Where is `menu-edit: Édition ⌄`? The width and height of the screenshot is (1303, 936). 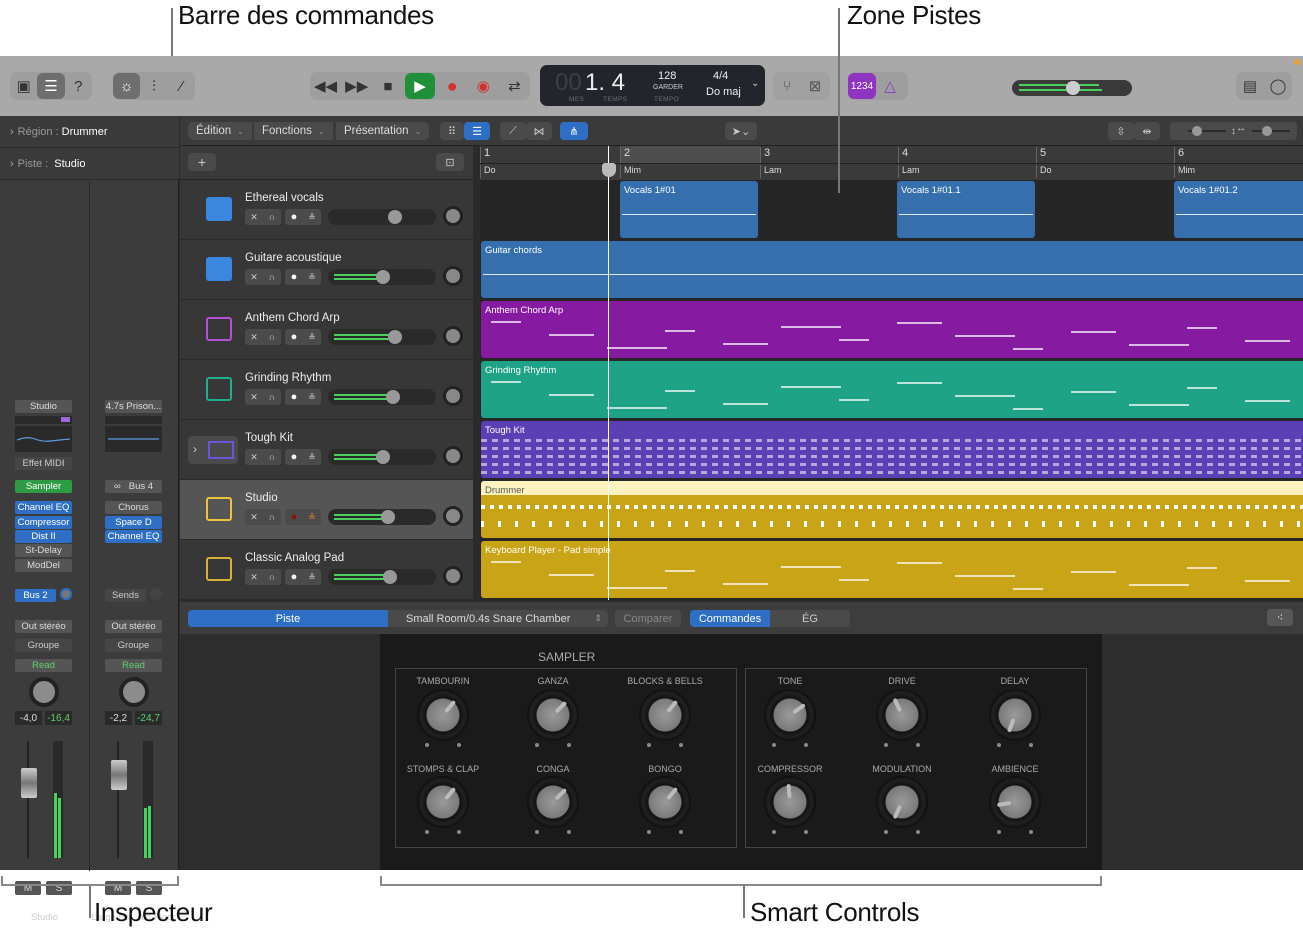 menu-edit: Édition ⌄ is located at coordinates (220, 131).